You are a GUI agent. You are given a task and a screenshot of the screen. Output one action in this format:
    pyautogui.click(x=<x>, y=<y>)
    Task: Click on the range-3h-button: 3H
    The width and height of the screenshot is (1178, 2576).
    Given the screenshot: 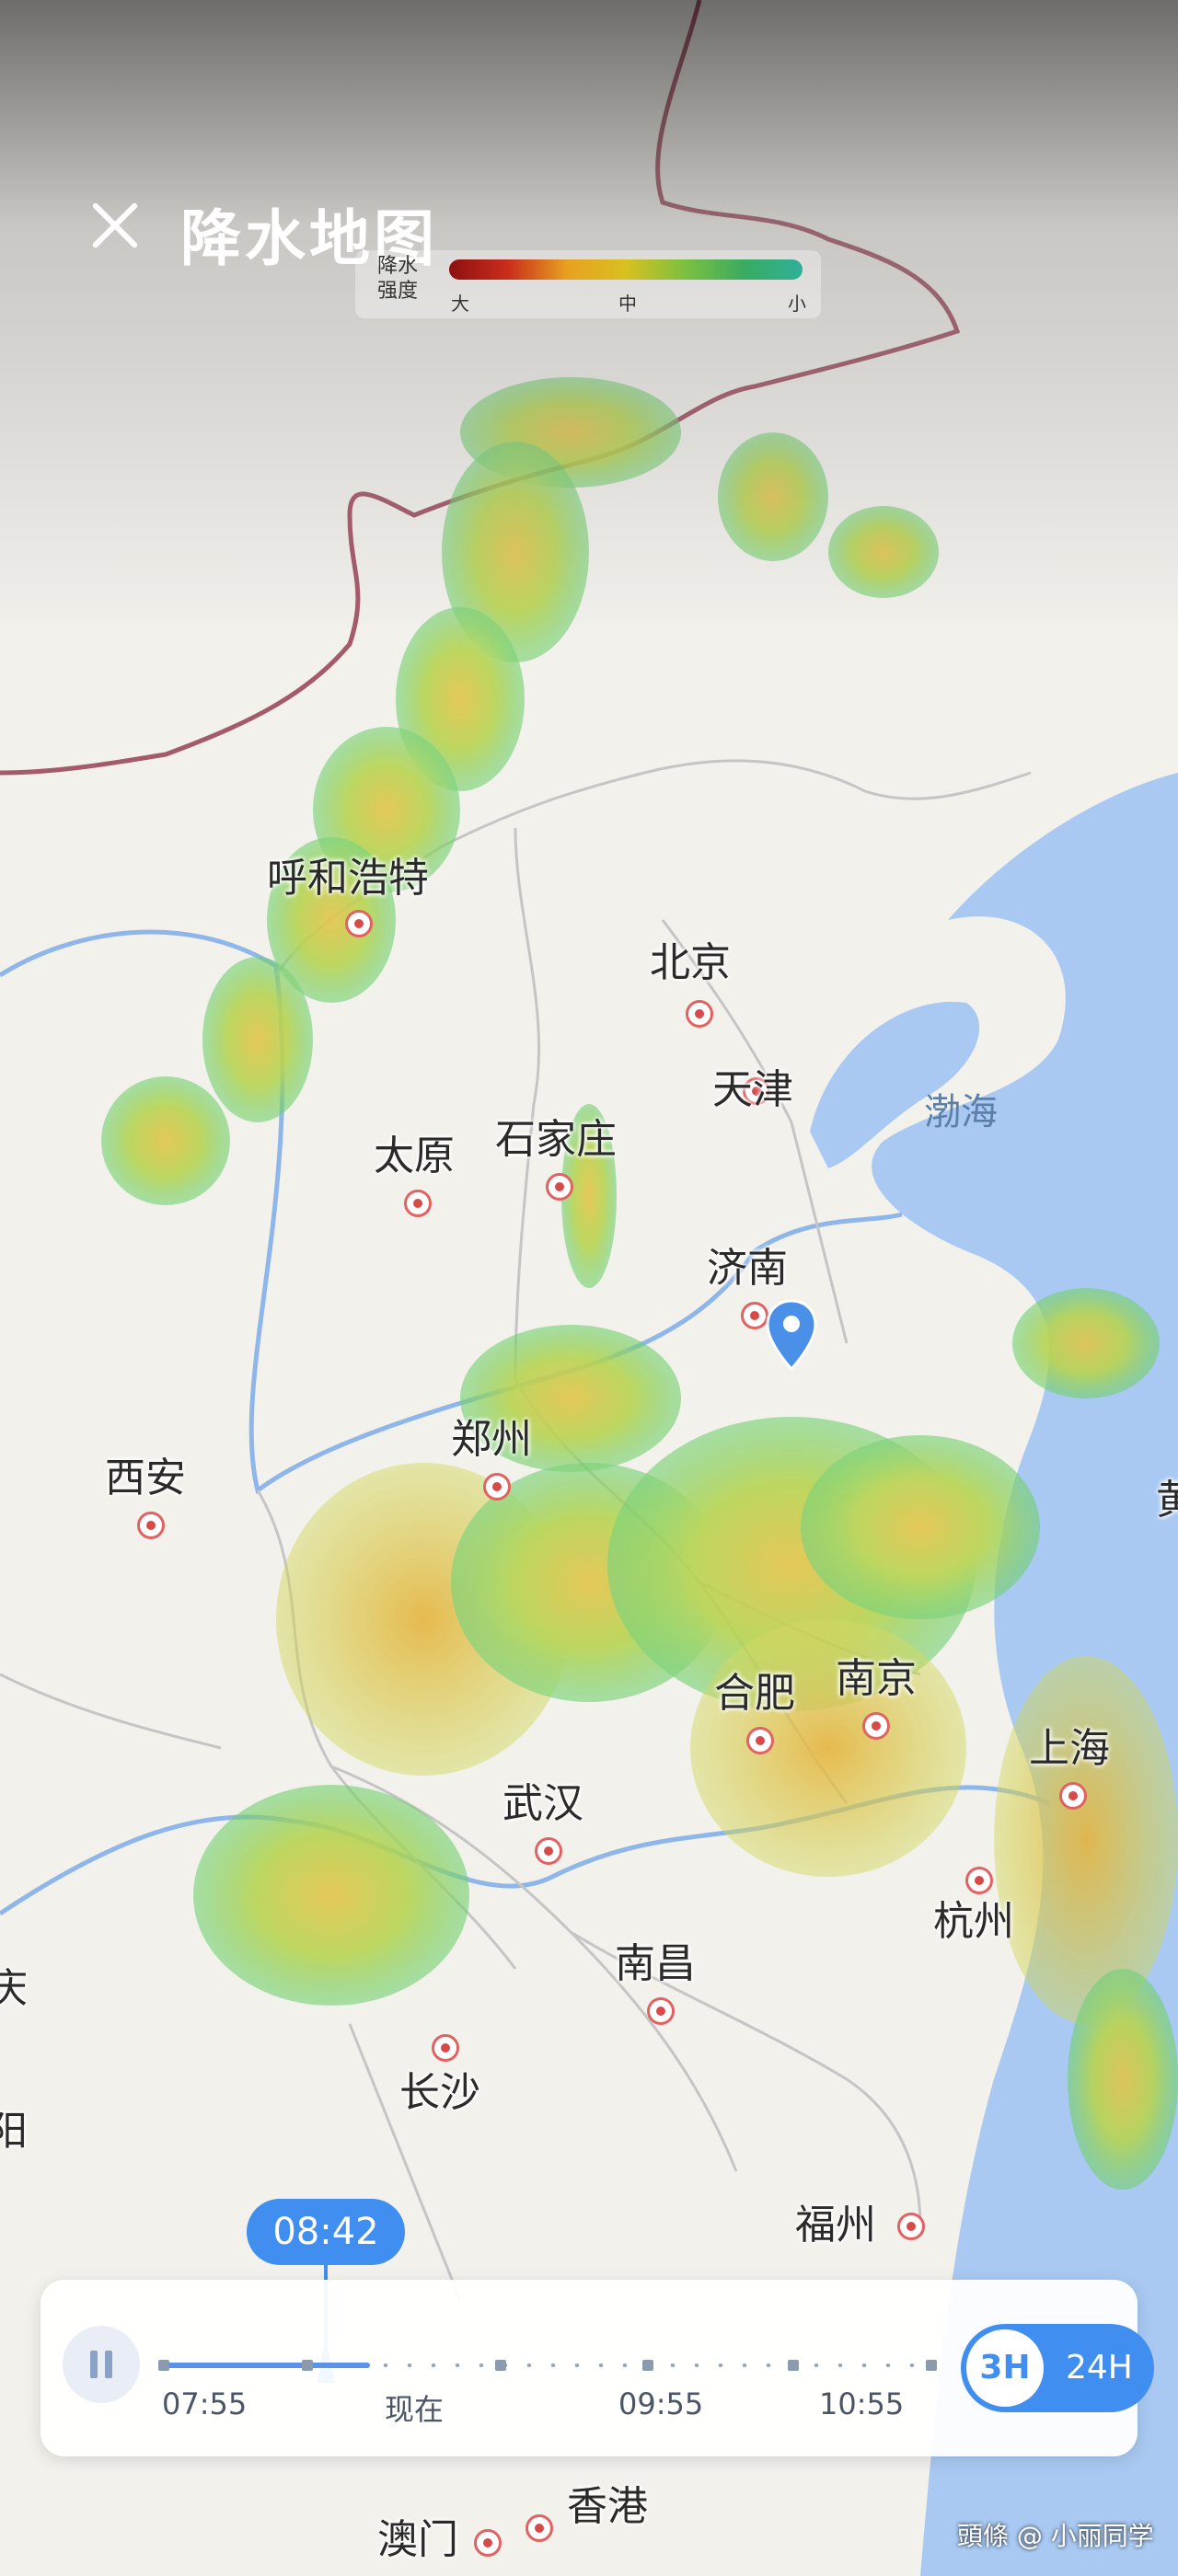 What is the action you would take?
    pyautogui.click(x=1005, y=2368)
    